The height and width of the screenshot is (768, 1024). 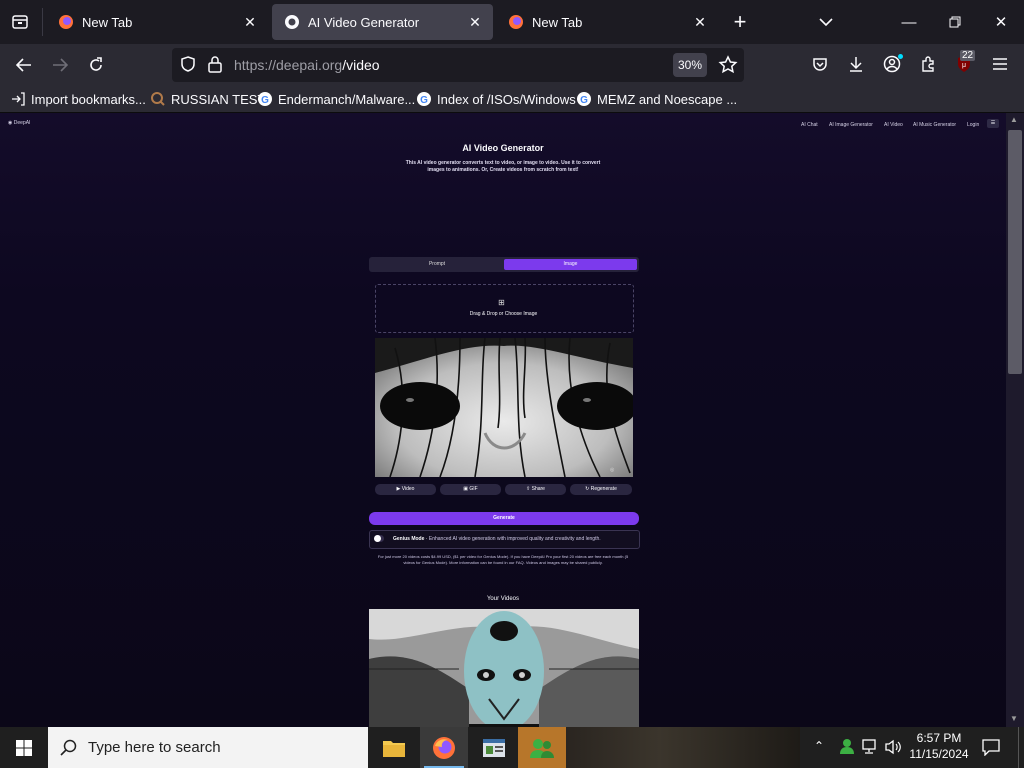 I want to click on start-button, so click(x=24, y=747).